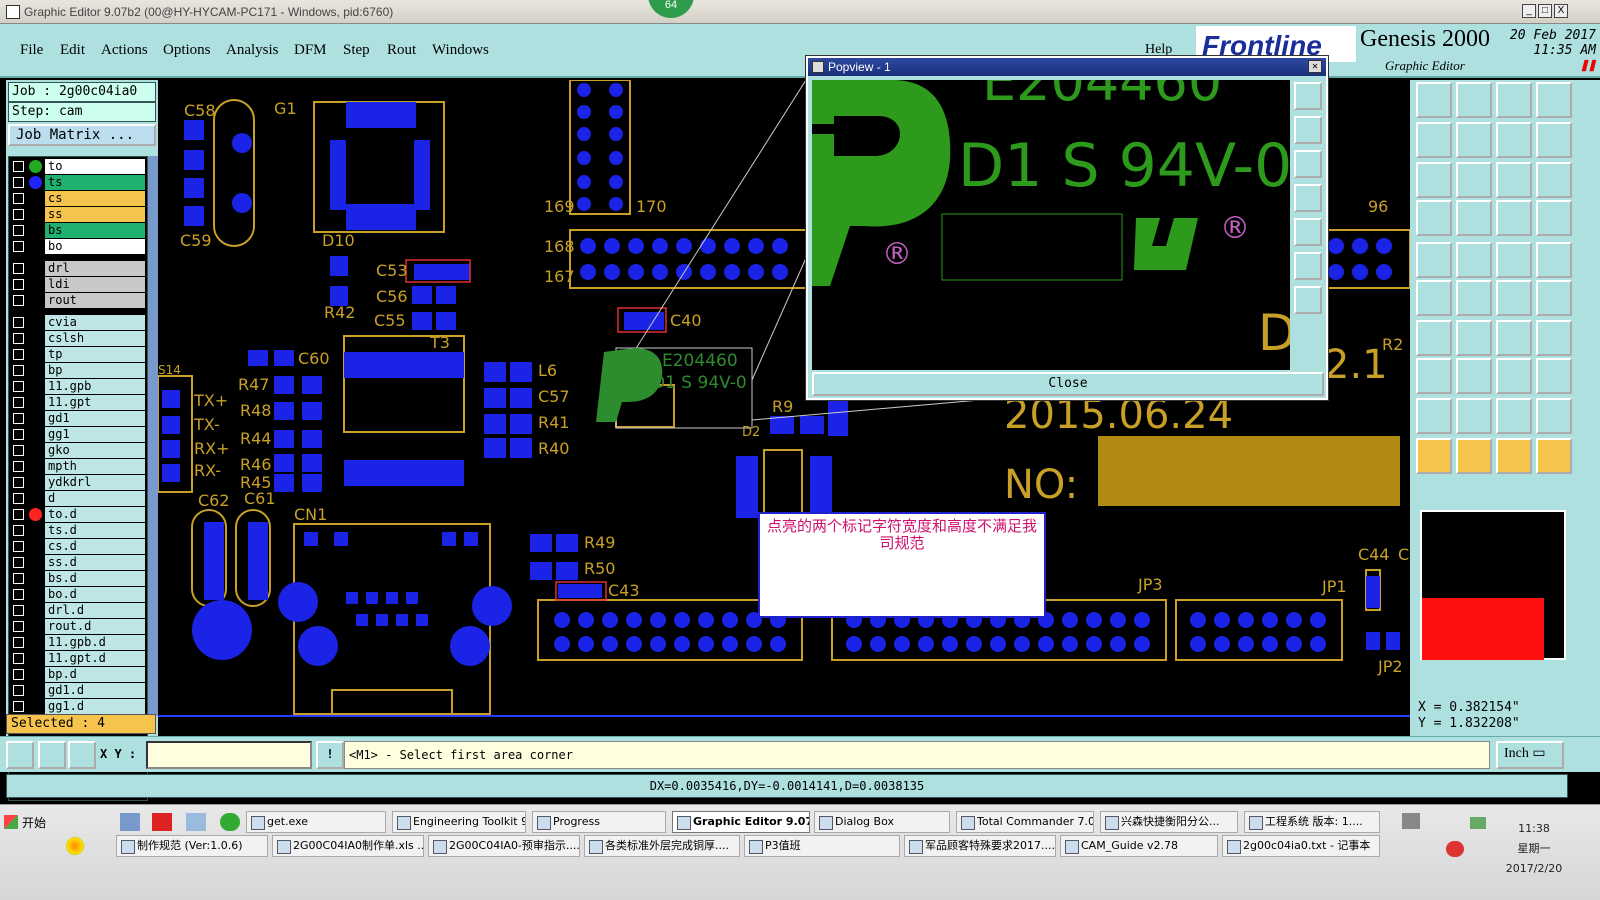 The width and height of the screenshot is (1600, 900). I want to click on taskbar-button: P3值班, so click(822, 846).